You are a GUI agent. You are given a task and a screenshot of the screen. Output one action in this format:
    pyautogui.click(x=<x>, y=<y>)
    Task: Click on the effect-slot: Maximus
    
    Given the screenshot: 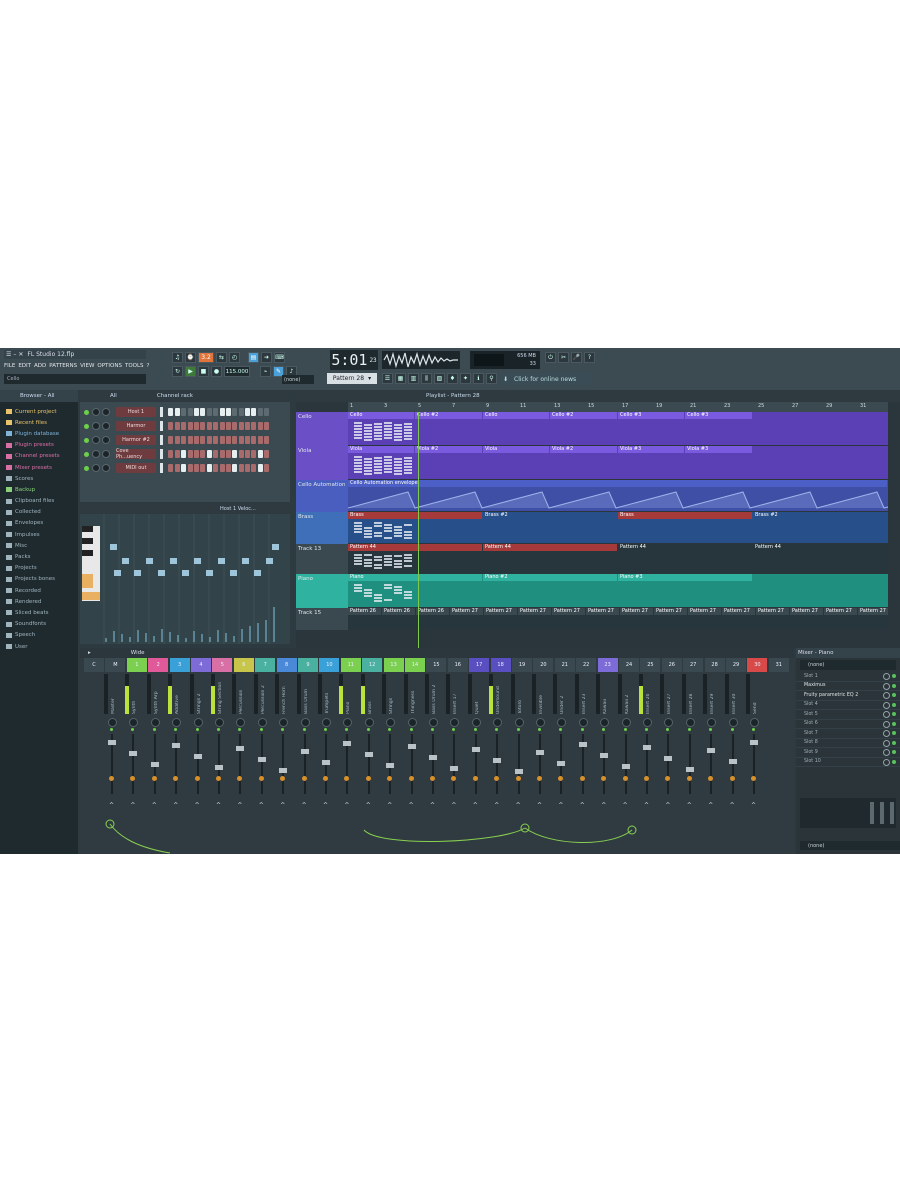 What is the action you would take?
    pyautogui.click(x=848, y=686)
    